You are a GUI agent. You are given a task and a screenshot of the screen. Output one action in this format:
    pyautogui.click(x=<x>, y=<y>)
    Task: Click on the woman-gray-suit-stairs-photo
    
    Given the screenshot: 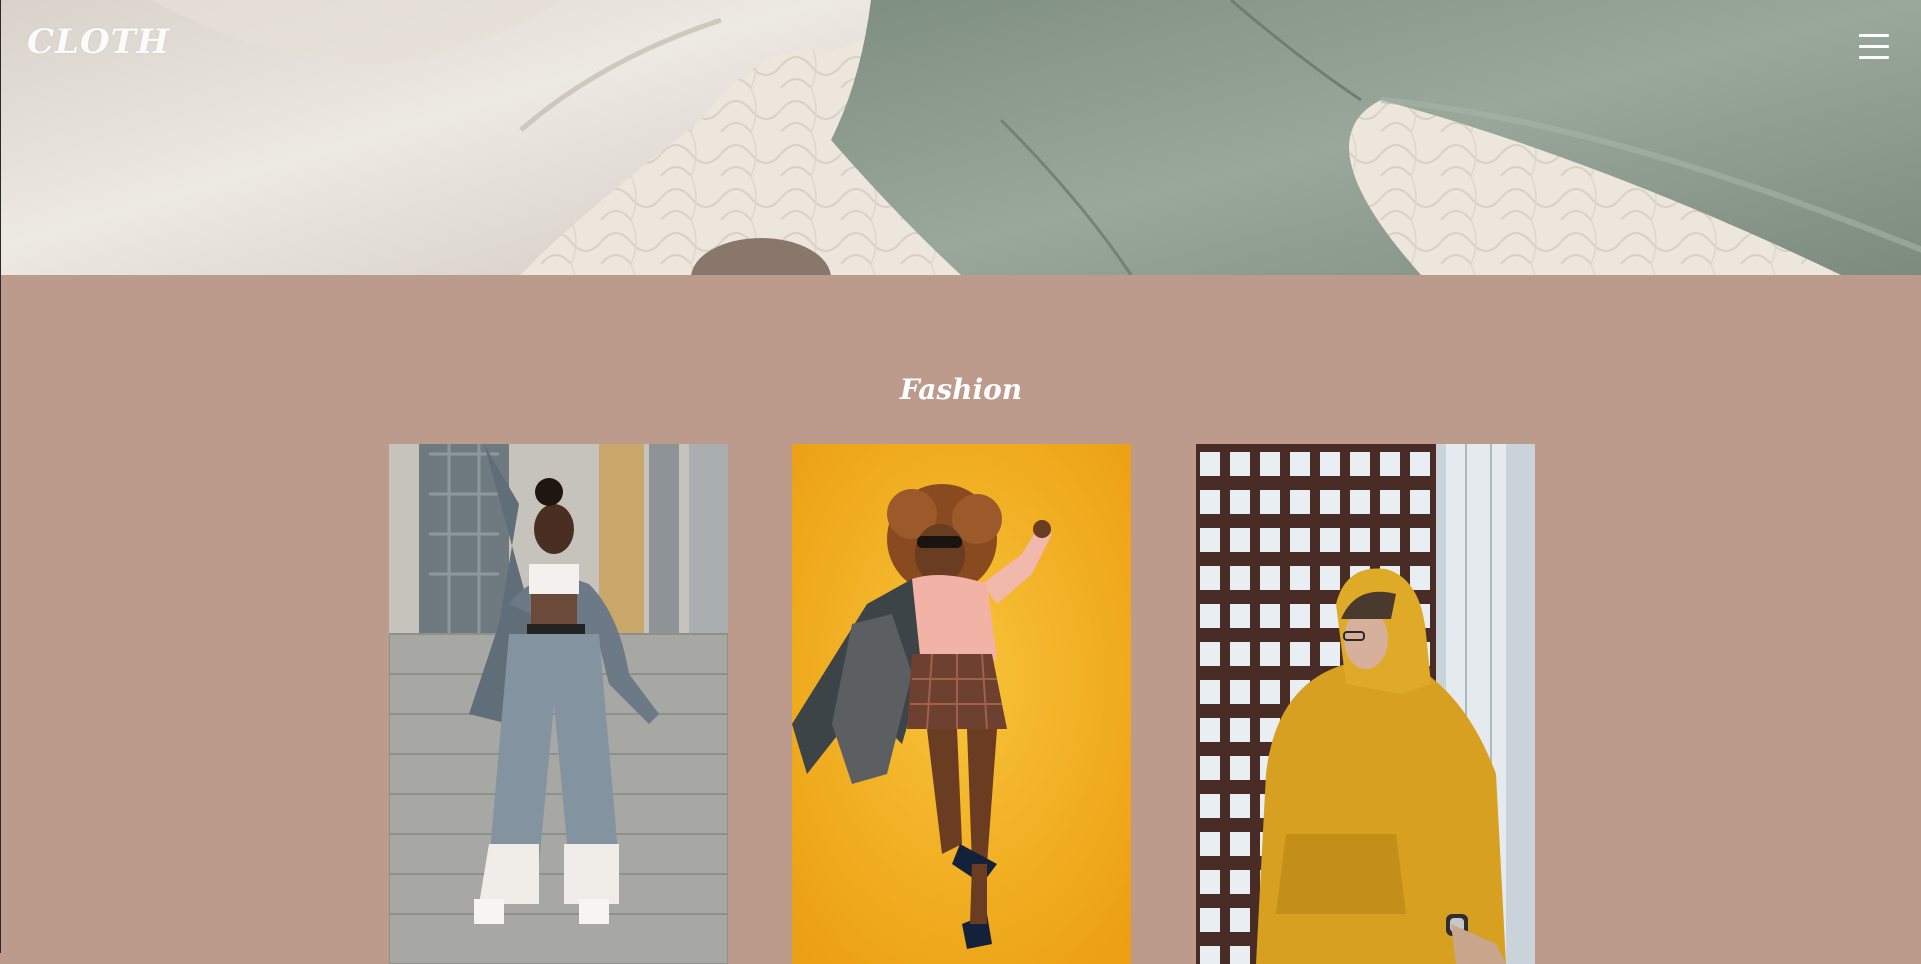 What is the action you would take?
    pyautogui.click(x=558, y=704)
    